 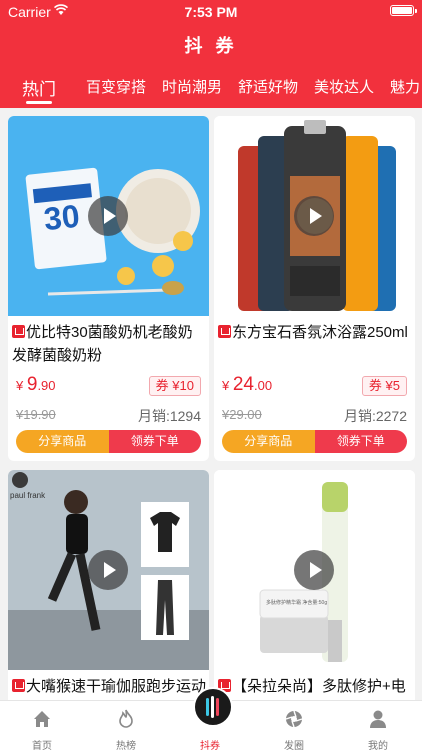 What do you see at coordinates (296, 602) in the screenshot?
I see `svg-text: 多肽修护精华霜 净含量:50g` at bounding box center [296, 602].